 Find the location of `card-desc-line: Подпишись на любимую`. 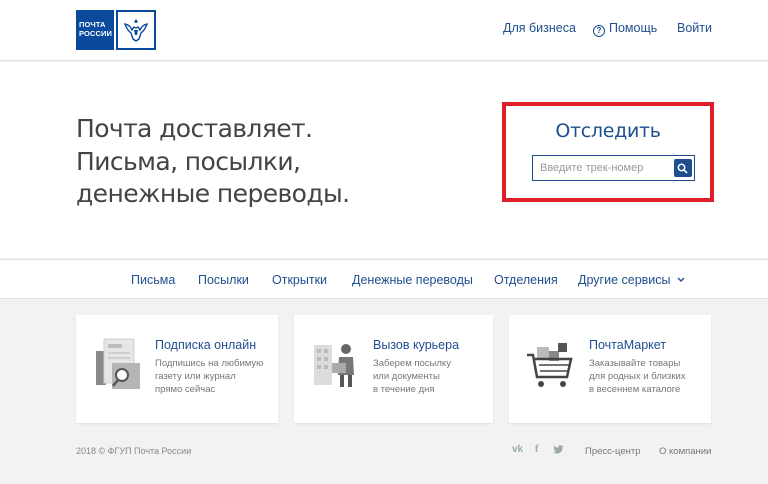

card-desc-line: Подпишись на любимую is located at coordinates (209, 363).